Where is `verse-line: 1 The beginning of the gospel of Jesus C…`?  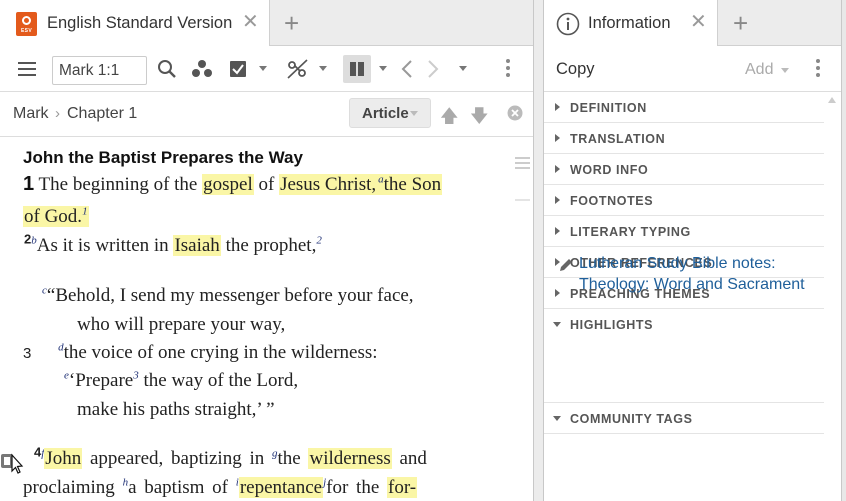 verse-line: 1 The beginning of the gospel of Jesus C… is located at coordinates (233, 184).